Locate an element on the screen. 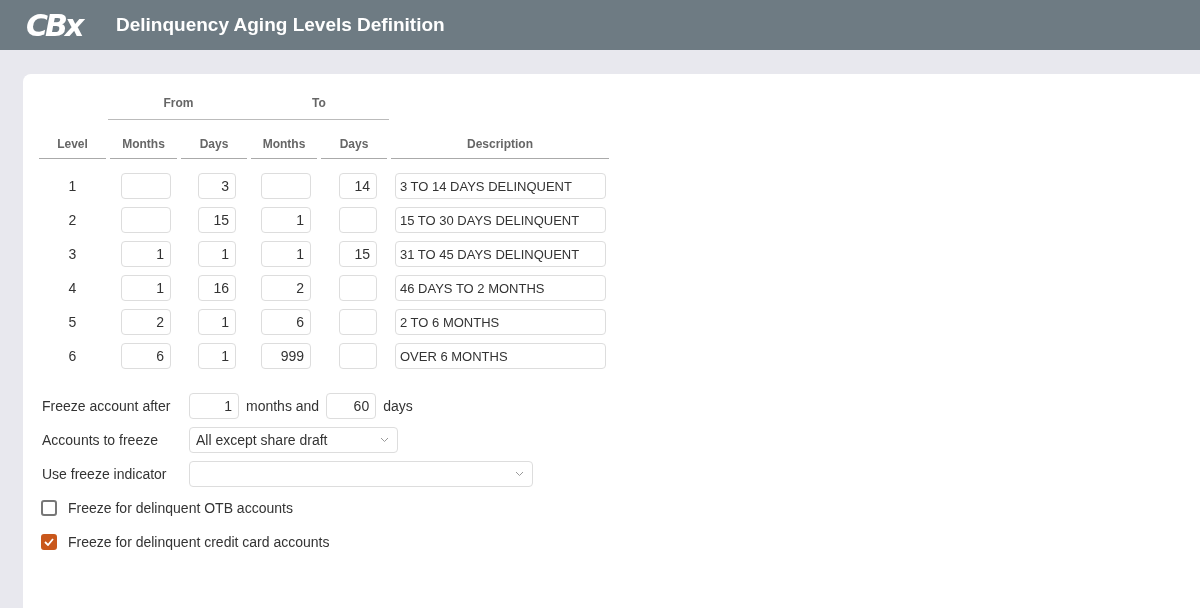 The width and height of the screenshot is (1200, 608). checkmark-icon is located at coordinates (49, 542).